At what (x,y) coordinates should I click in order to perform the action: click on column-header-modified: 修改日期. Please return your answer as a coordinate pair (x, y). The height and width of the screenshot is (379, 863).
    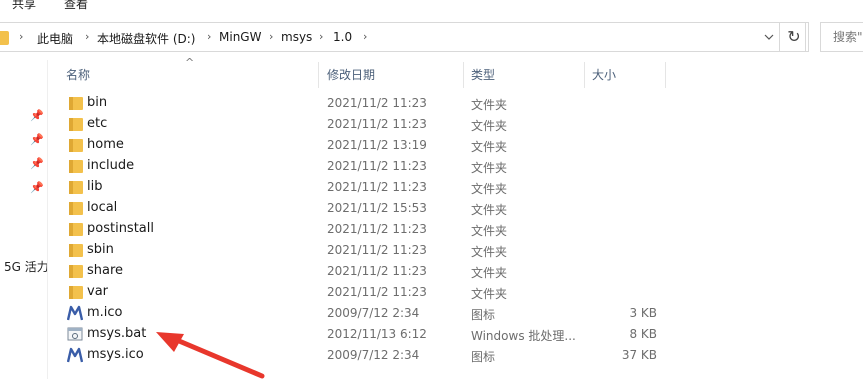
    Looking at the image, I should click on (351, 75).